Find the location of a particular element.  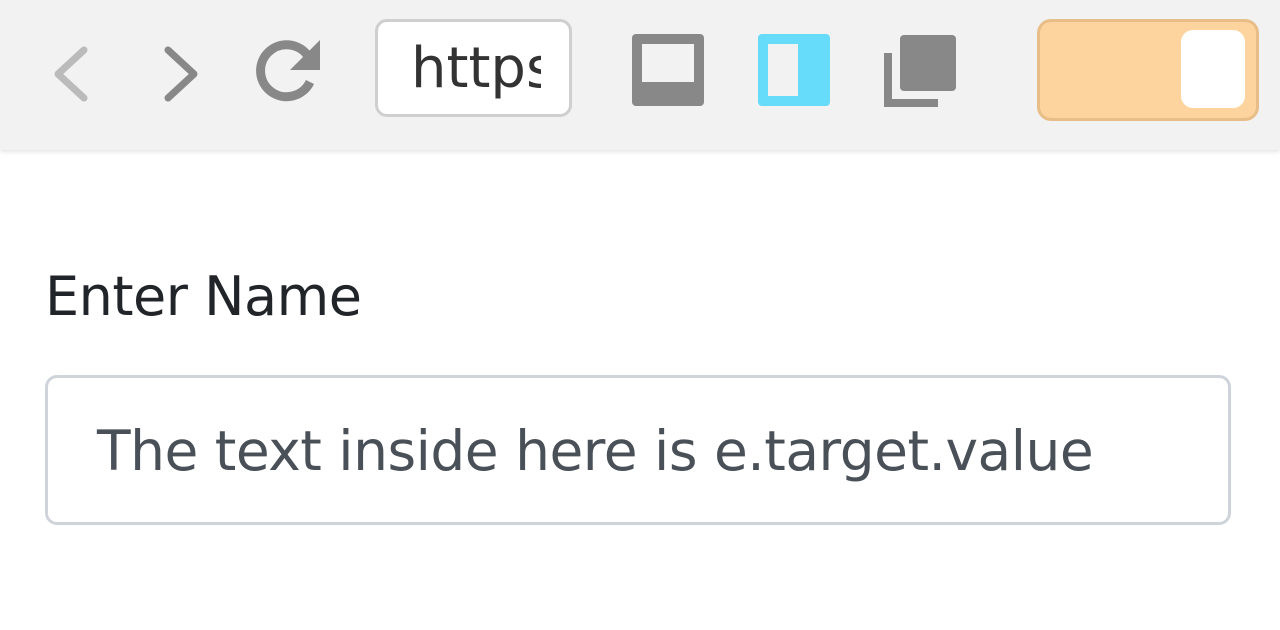

url-bar: https:// is located at coordinates (473, 68).